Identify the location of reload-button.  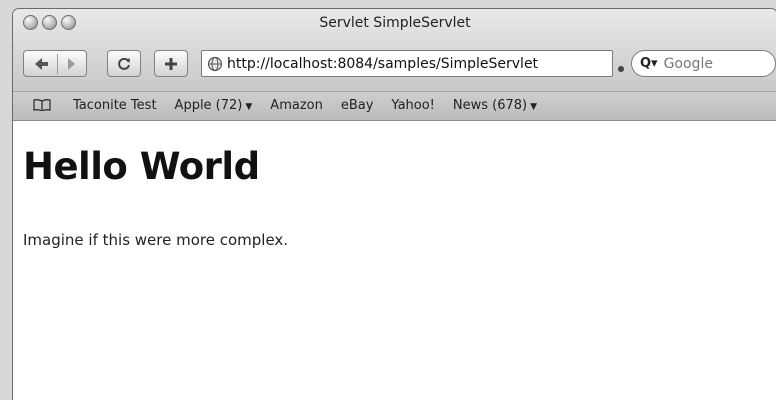
(124, 63).